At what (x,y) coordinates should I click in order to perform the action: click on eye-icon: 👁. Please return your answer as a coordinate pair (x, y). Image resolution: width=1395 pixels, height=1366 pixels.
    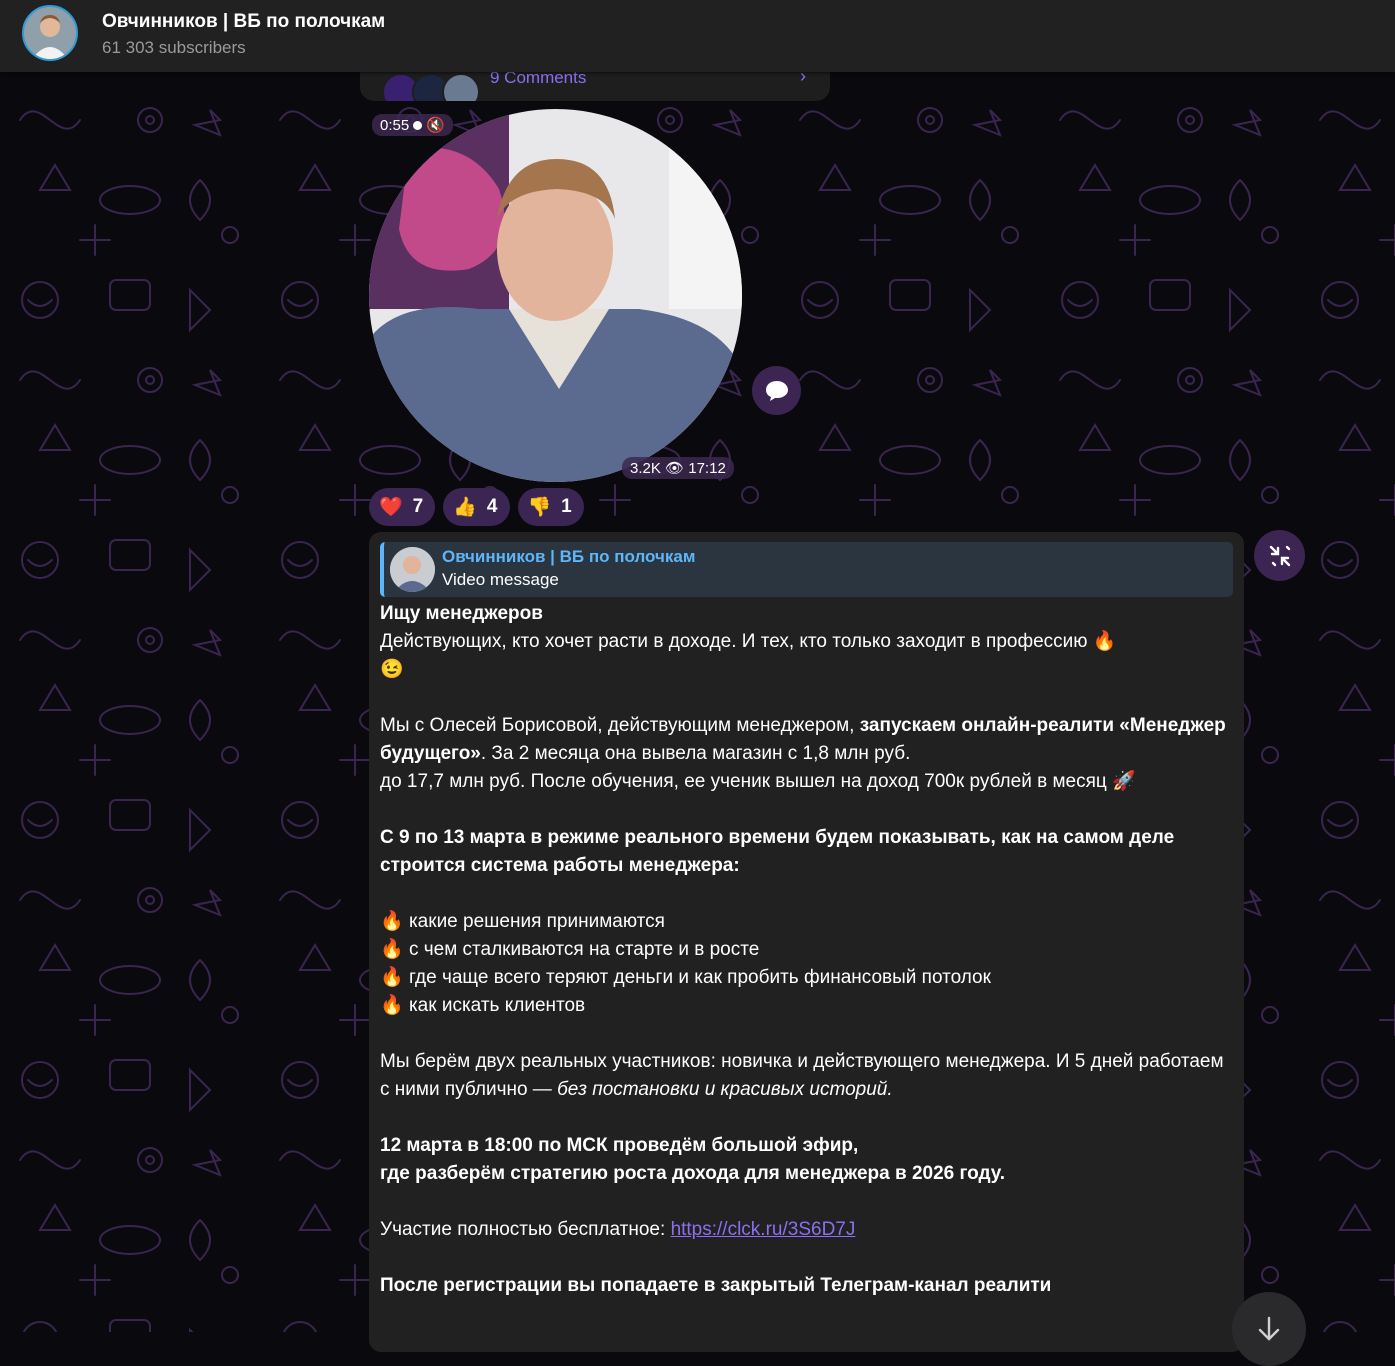
    Looking at the image, I should click on (675, 468).